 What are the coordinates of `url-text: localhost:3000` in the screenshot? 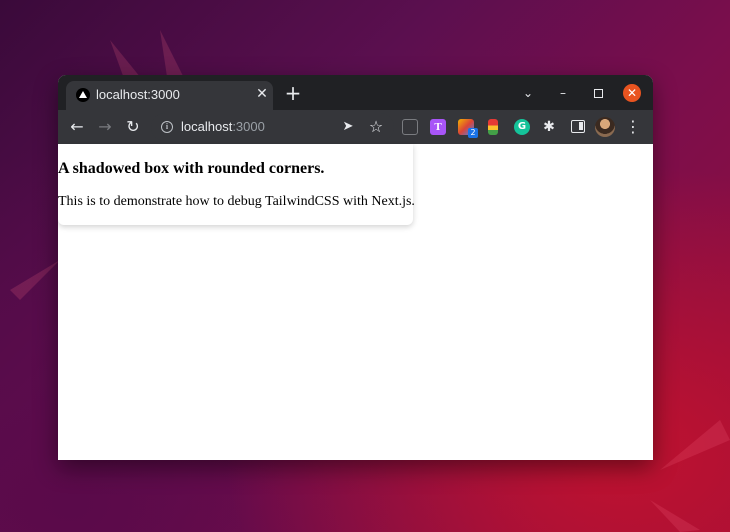 It's located at (223, 126).